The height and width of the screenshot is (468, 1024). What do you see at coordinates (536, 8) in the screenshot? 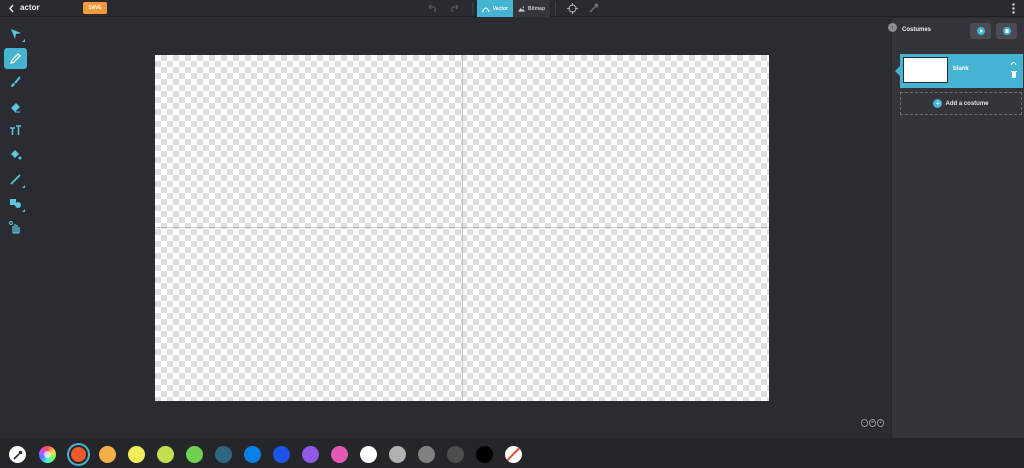
I see `bitmap-mode-label: Bitmap` at bounding box center [536, 8].